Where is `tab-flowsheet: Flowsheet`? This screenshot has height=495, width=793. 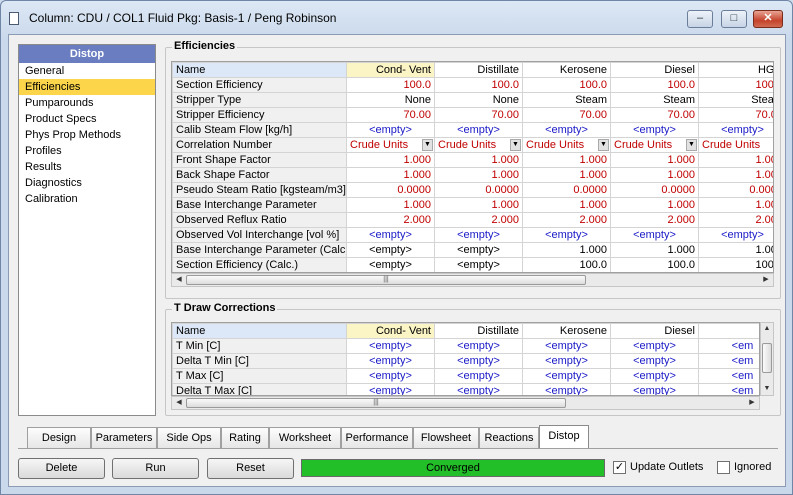
tab-flowsheet: Flowsheet is located at coordinates (446, 437).